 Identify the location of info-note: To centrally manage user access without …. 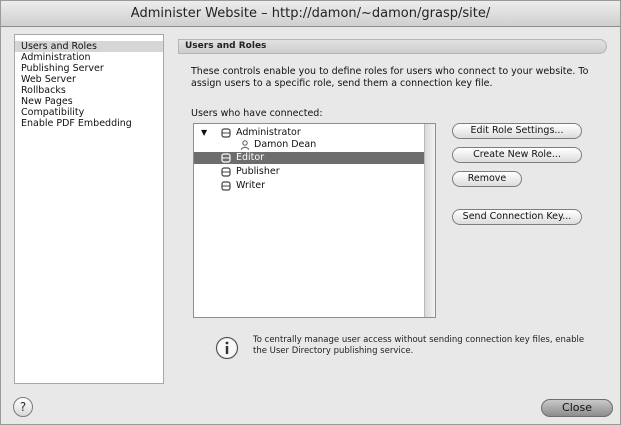
(405, 350).